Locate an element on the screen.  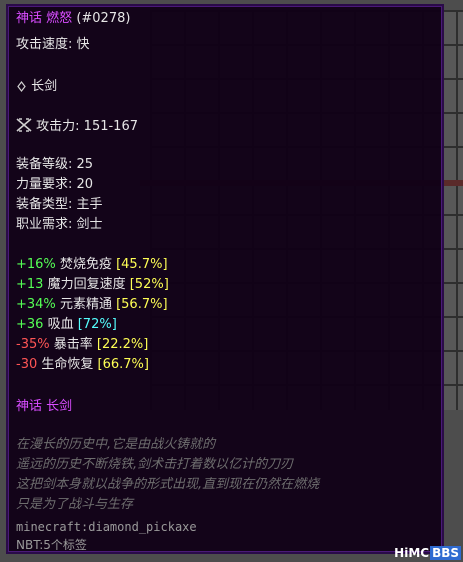
stat-name: 焚烧免疫 is located at coordinates (85, 264).